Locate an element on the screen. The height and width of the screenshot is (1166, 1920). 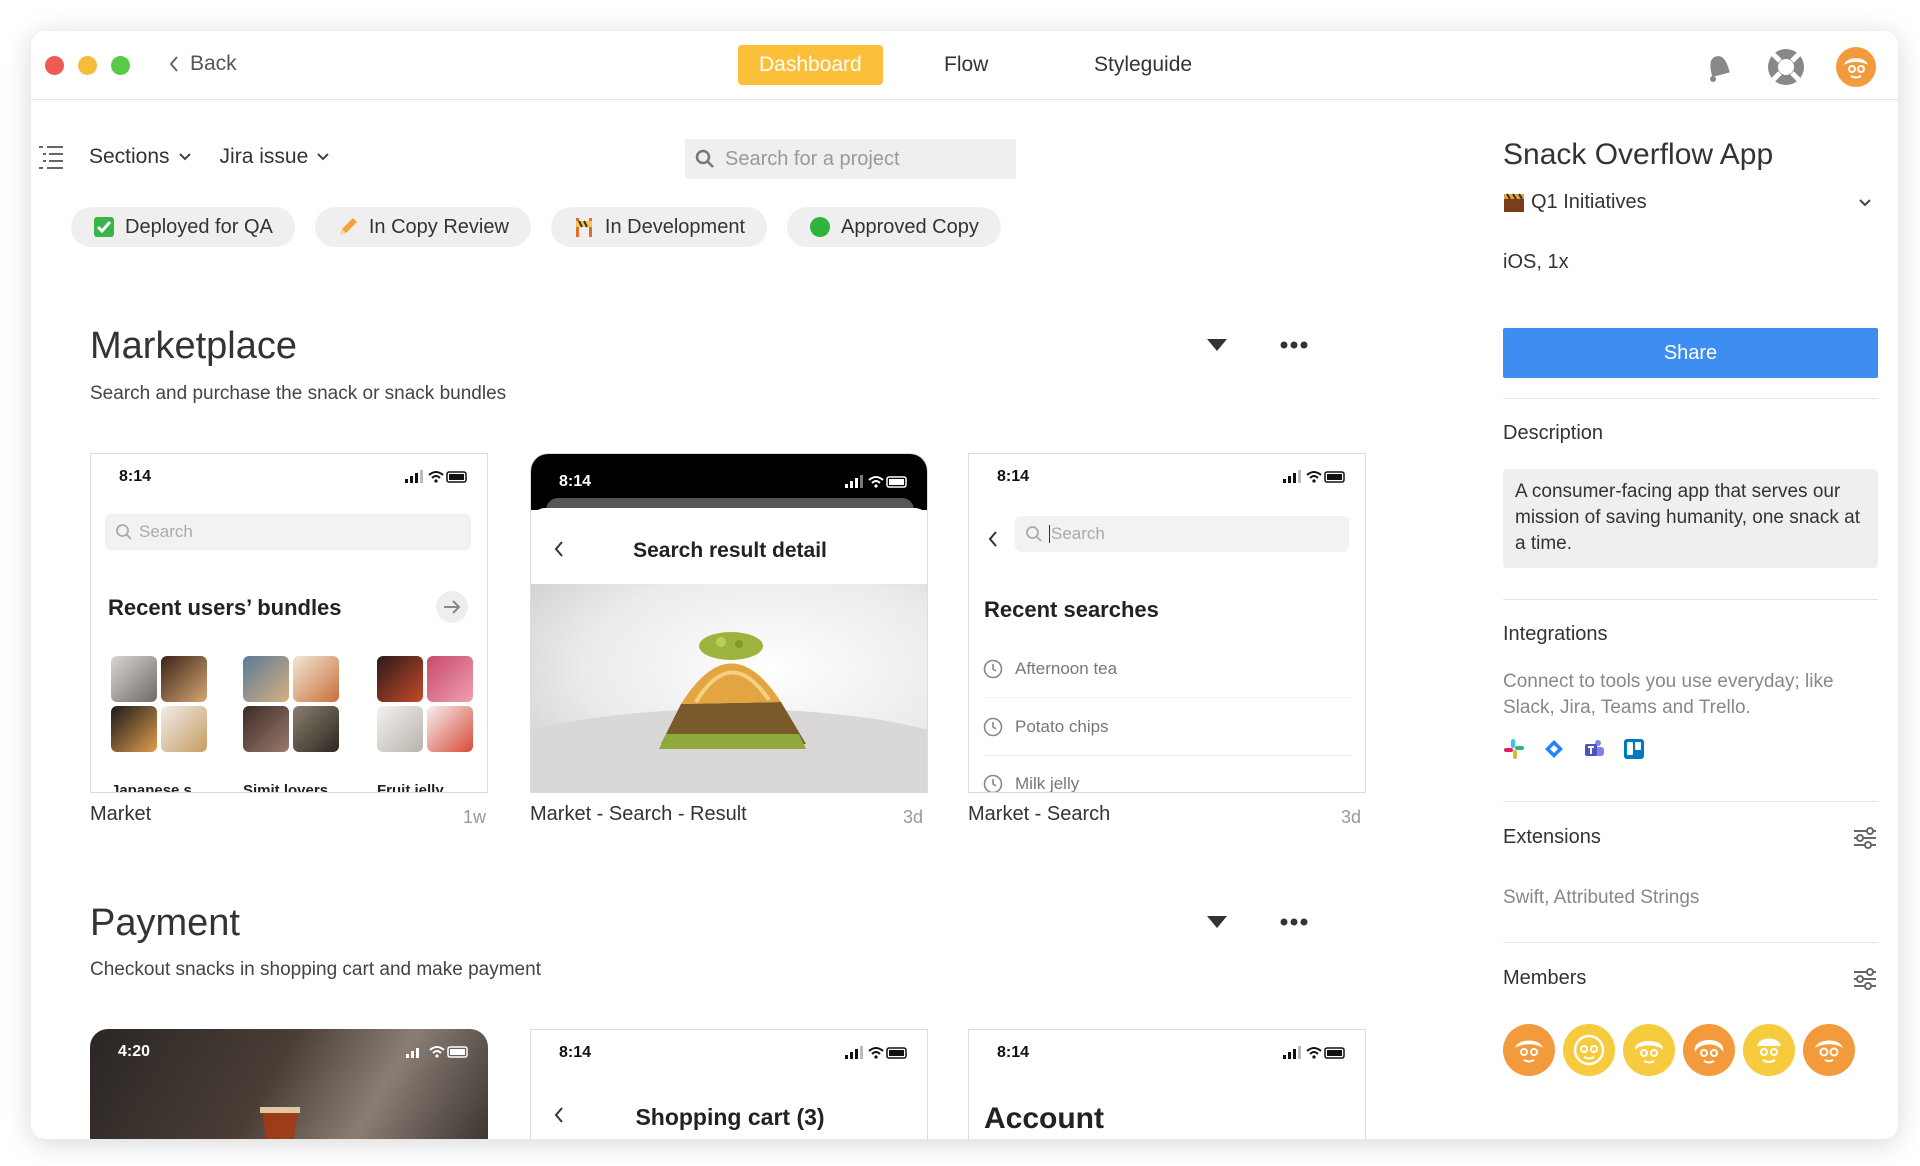
filter-in-development: In Development is located at coordinates (658, 227).